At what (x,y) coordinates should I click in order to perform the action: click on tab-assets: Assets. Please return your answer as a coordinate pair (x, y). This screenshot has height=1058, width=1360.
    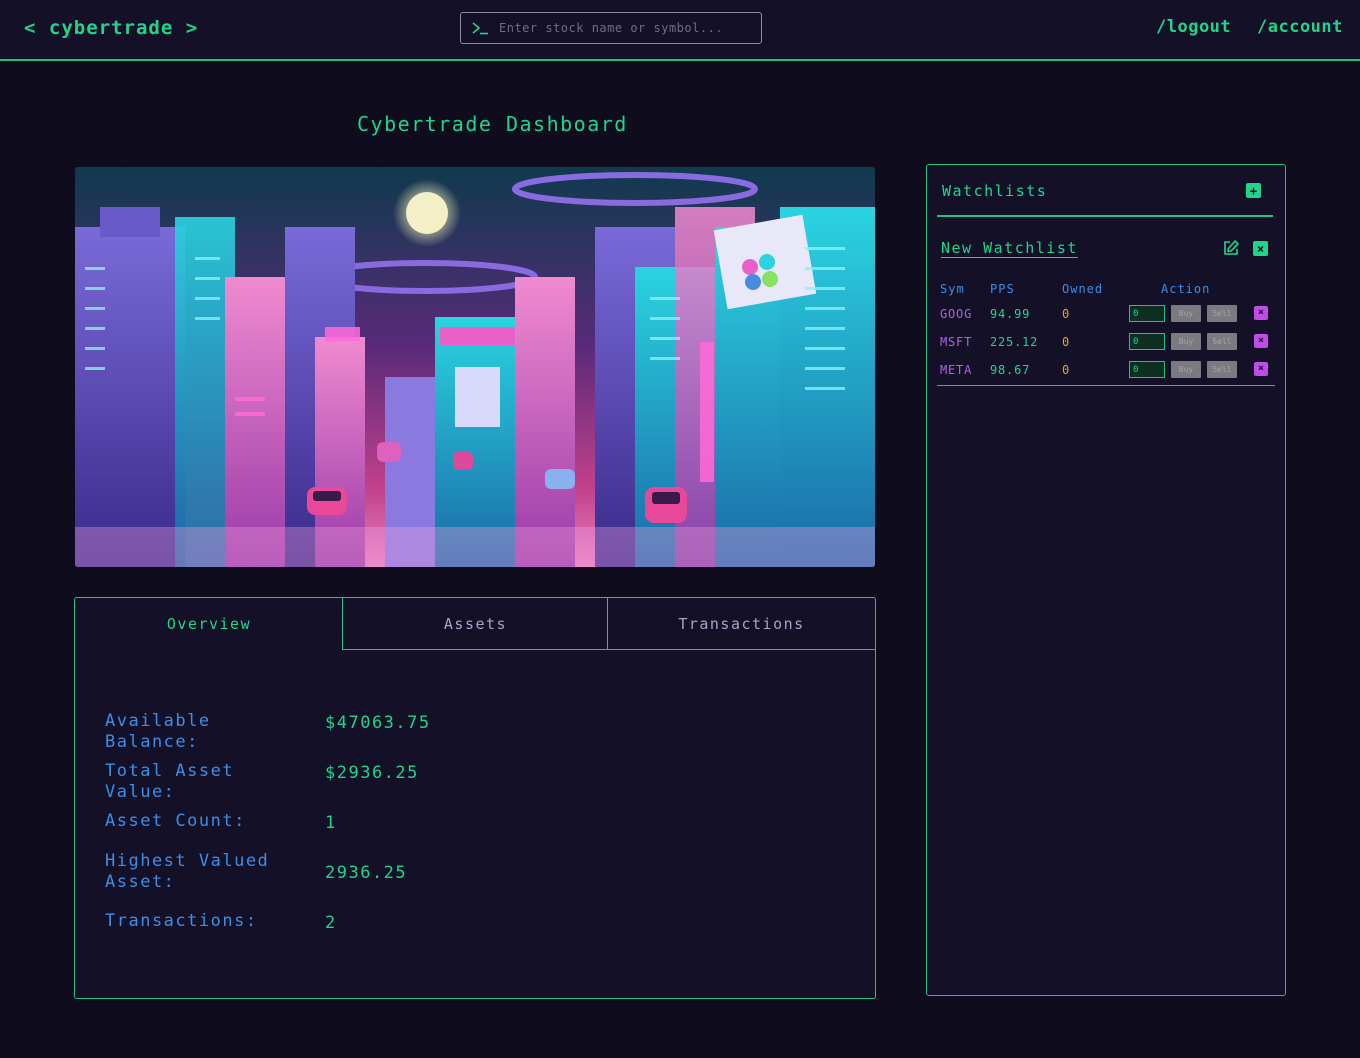
    Looking at the image, I should click on (475, 624).